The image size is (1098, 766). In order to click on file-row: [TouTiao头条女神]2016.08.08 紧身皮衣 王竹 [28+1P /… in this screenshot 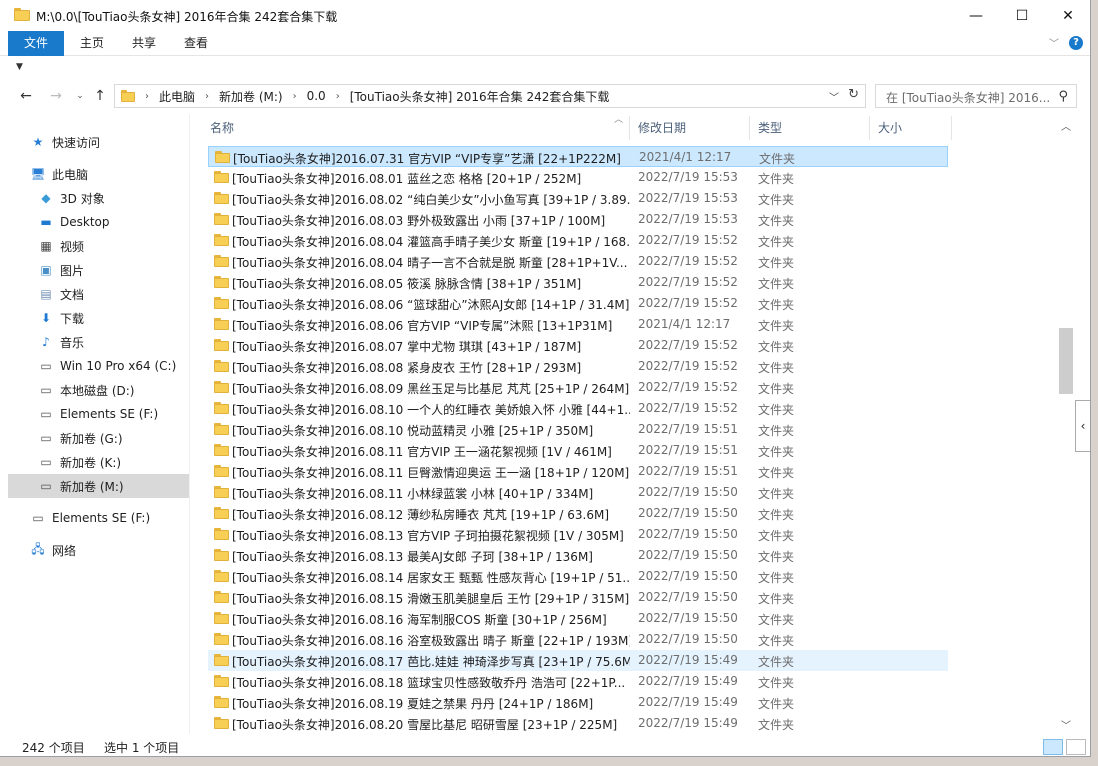, I will do `click(578, 366)`.